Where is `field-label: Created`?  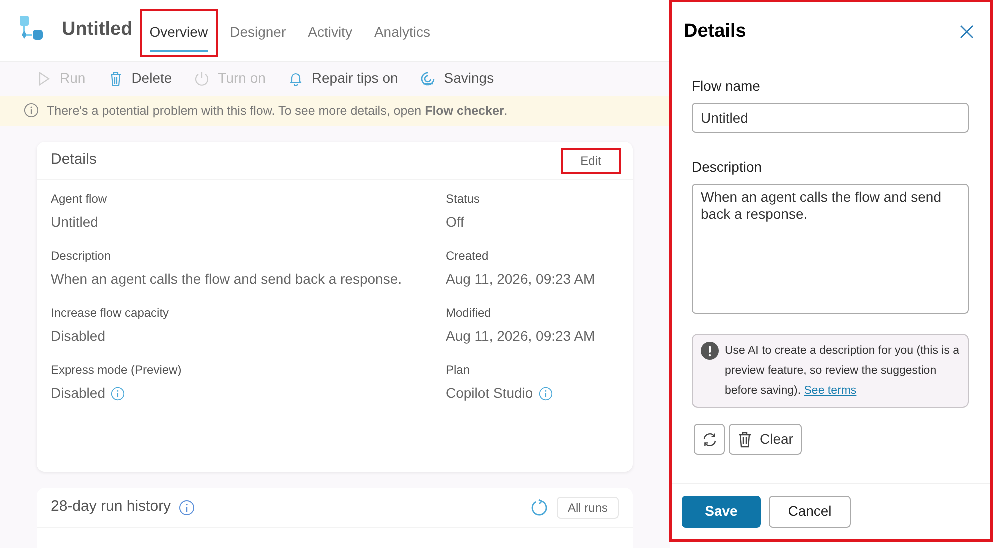
field-label: Created is located at coordinates (468, 256).